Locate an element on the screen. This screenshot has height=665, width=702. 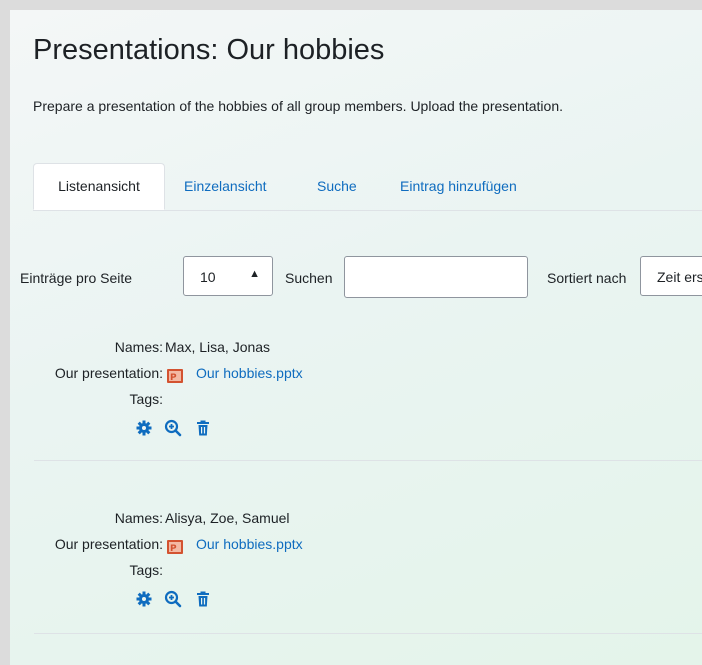
sort-select: Zeit erstellt is located at coordinates (671, 276).